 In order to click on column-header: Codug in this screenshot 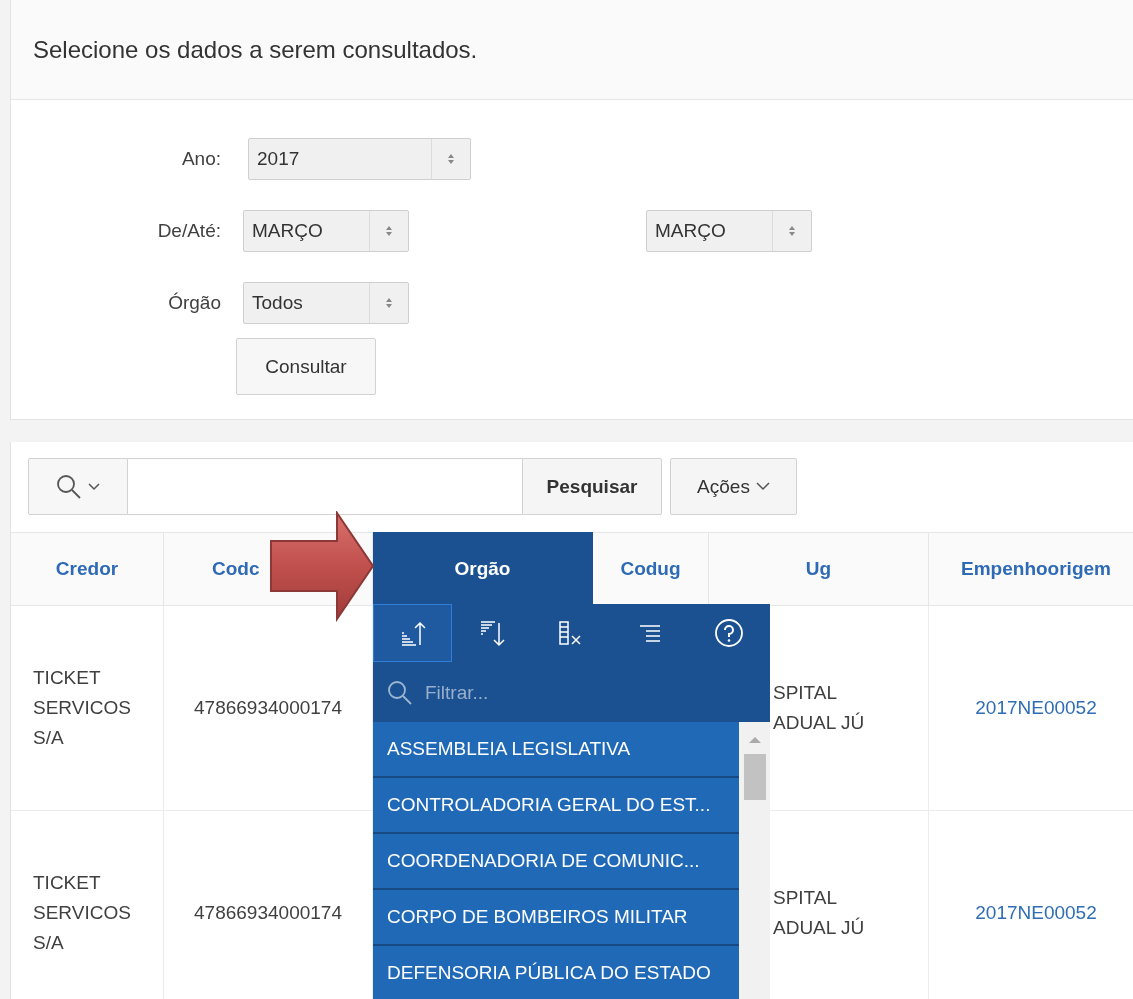, I will do `click(651, 569)`.